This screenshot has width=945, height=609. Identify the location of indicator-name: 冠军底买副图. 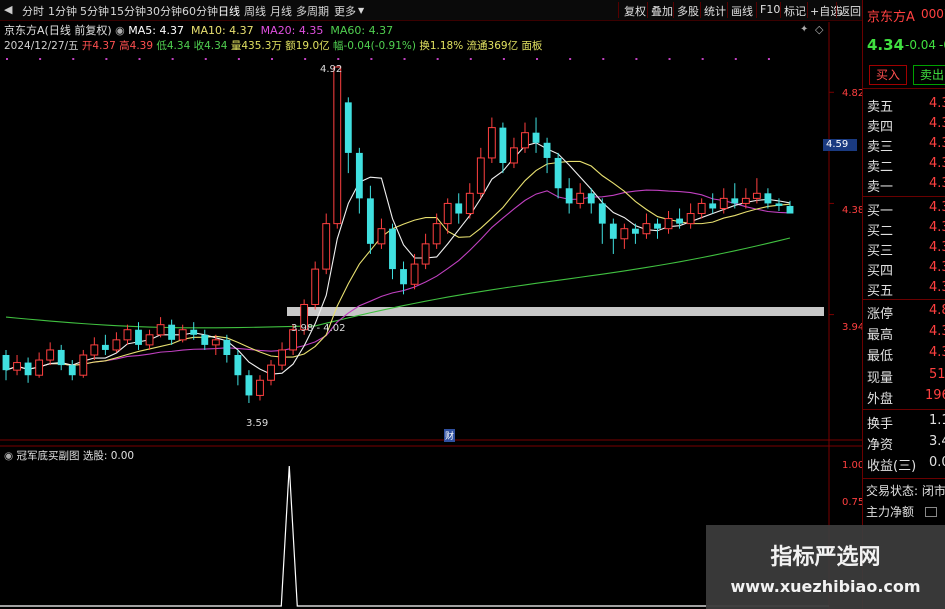
(48, 456).